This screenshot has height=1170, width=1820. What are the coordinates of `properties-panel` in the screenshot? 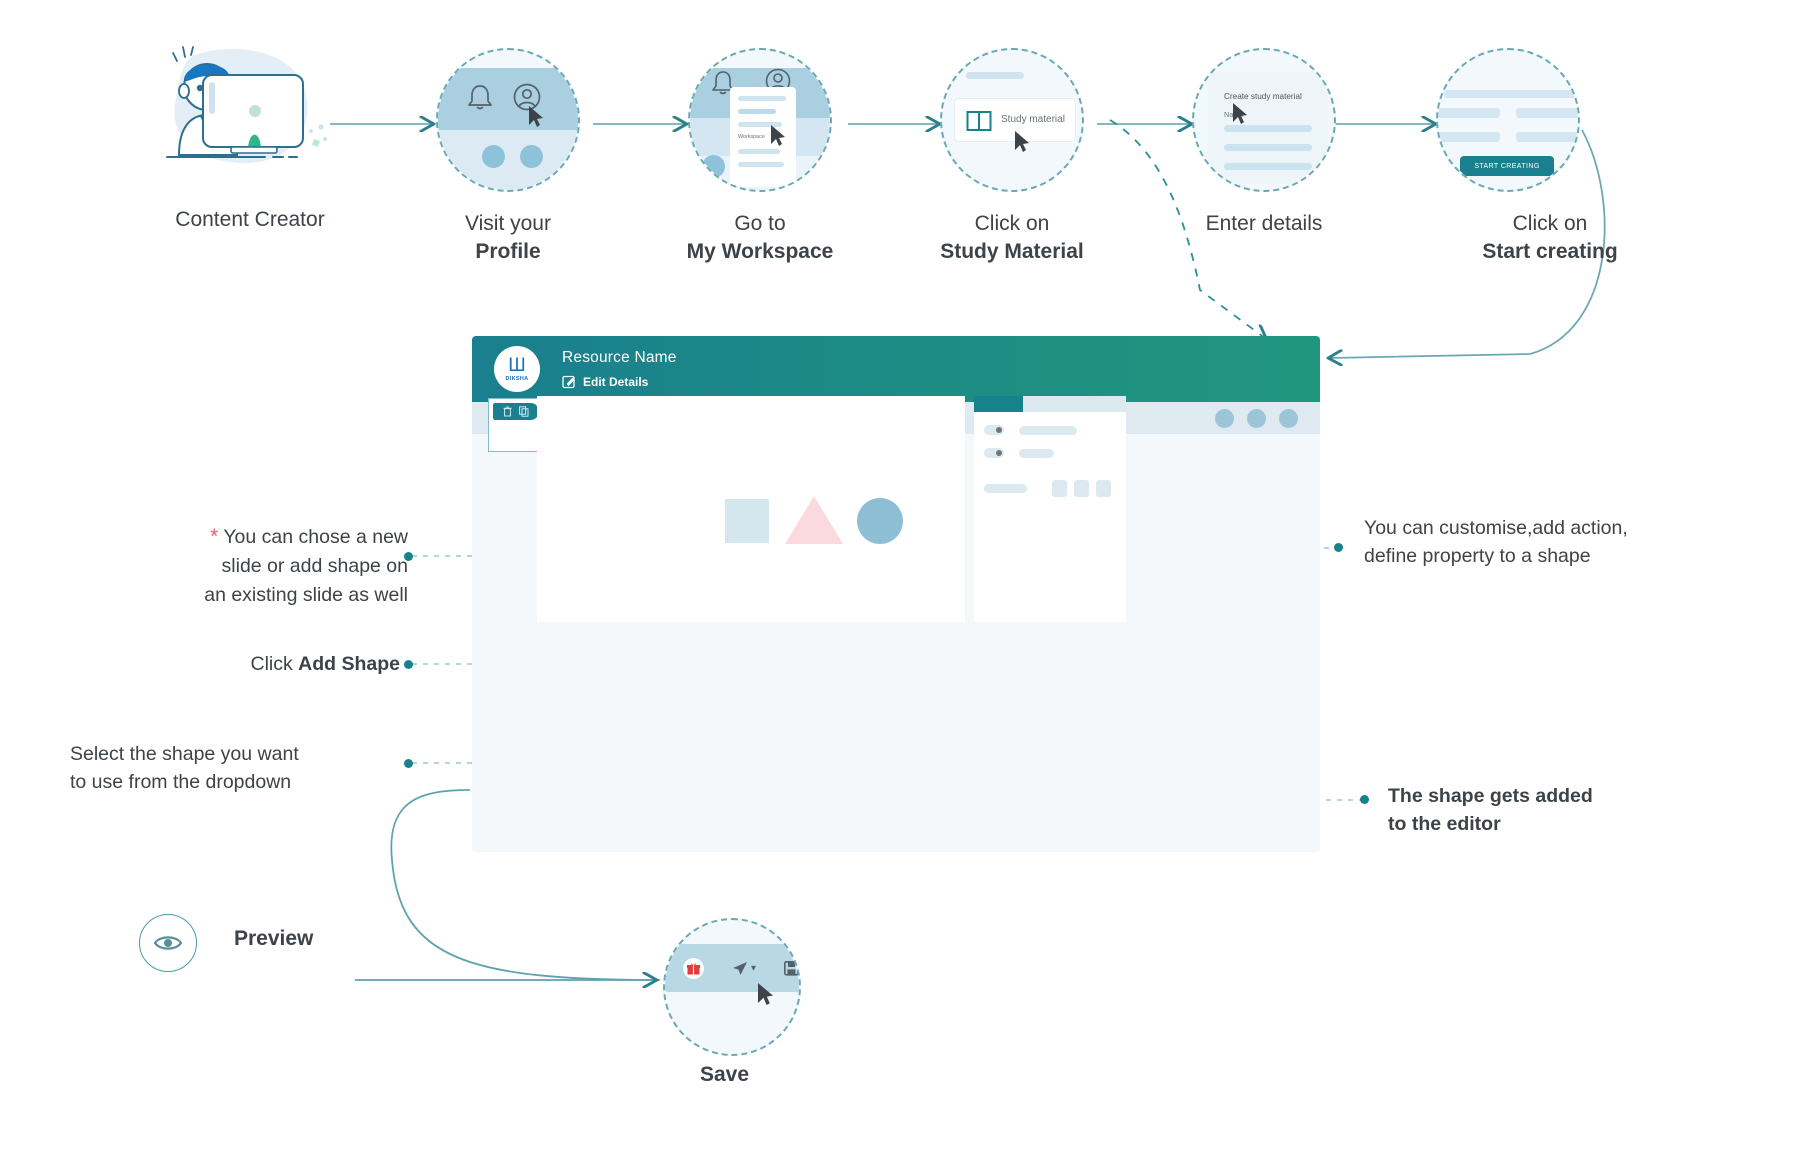 It's located at (1050, 509).